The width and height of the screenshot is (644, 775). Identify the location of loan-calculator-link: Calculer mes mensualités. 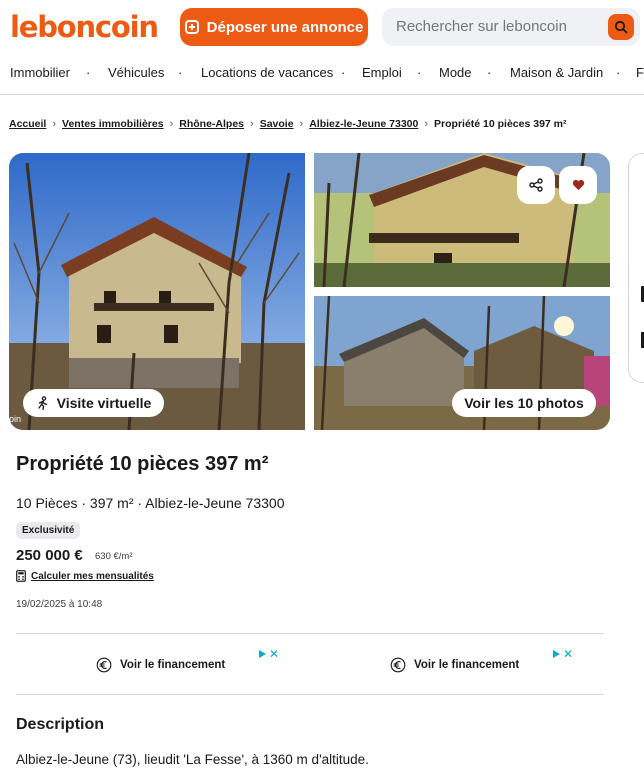
(85, 576).